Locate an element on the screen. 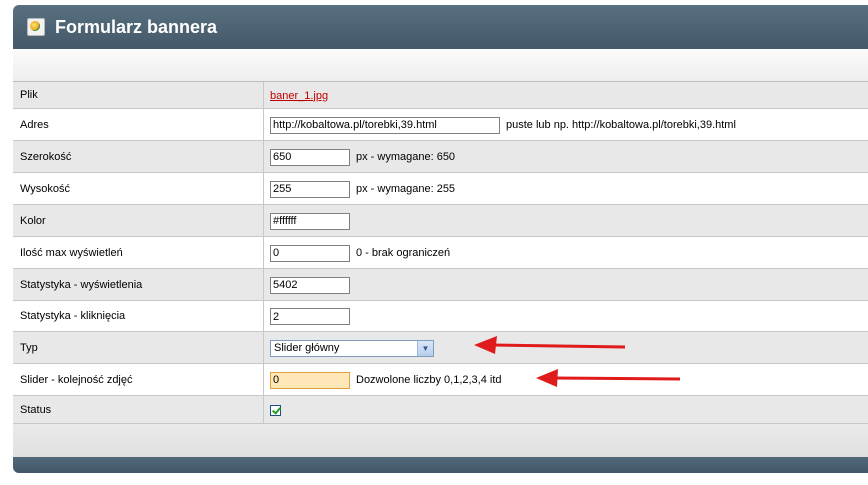 This screenshot has height=485, width=868. color-input is located at coordinates (310, 221).